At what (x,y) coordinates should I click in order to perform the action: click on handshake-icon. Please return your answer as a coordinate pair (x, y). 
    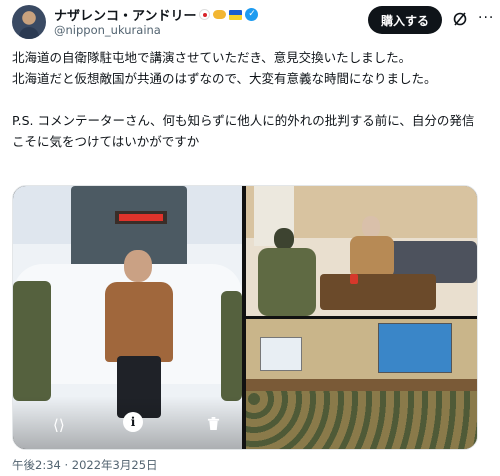
    Looking at the image, I should click on (220, 14).